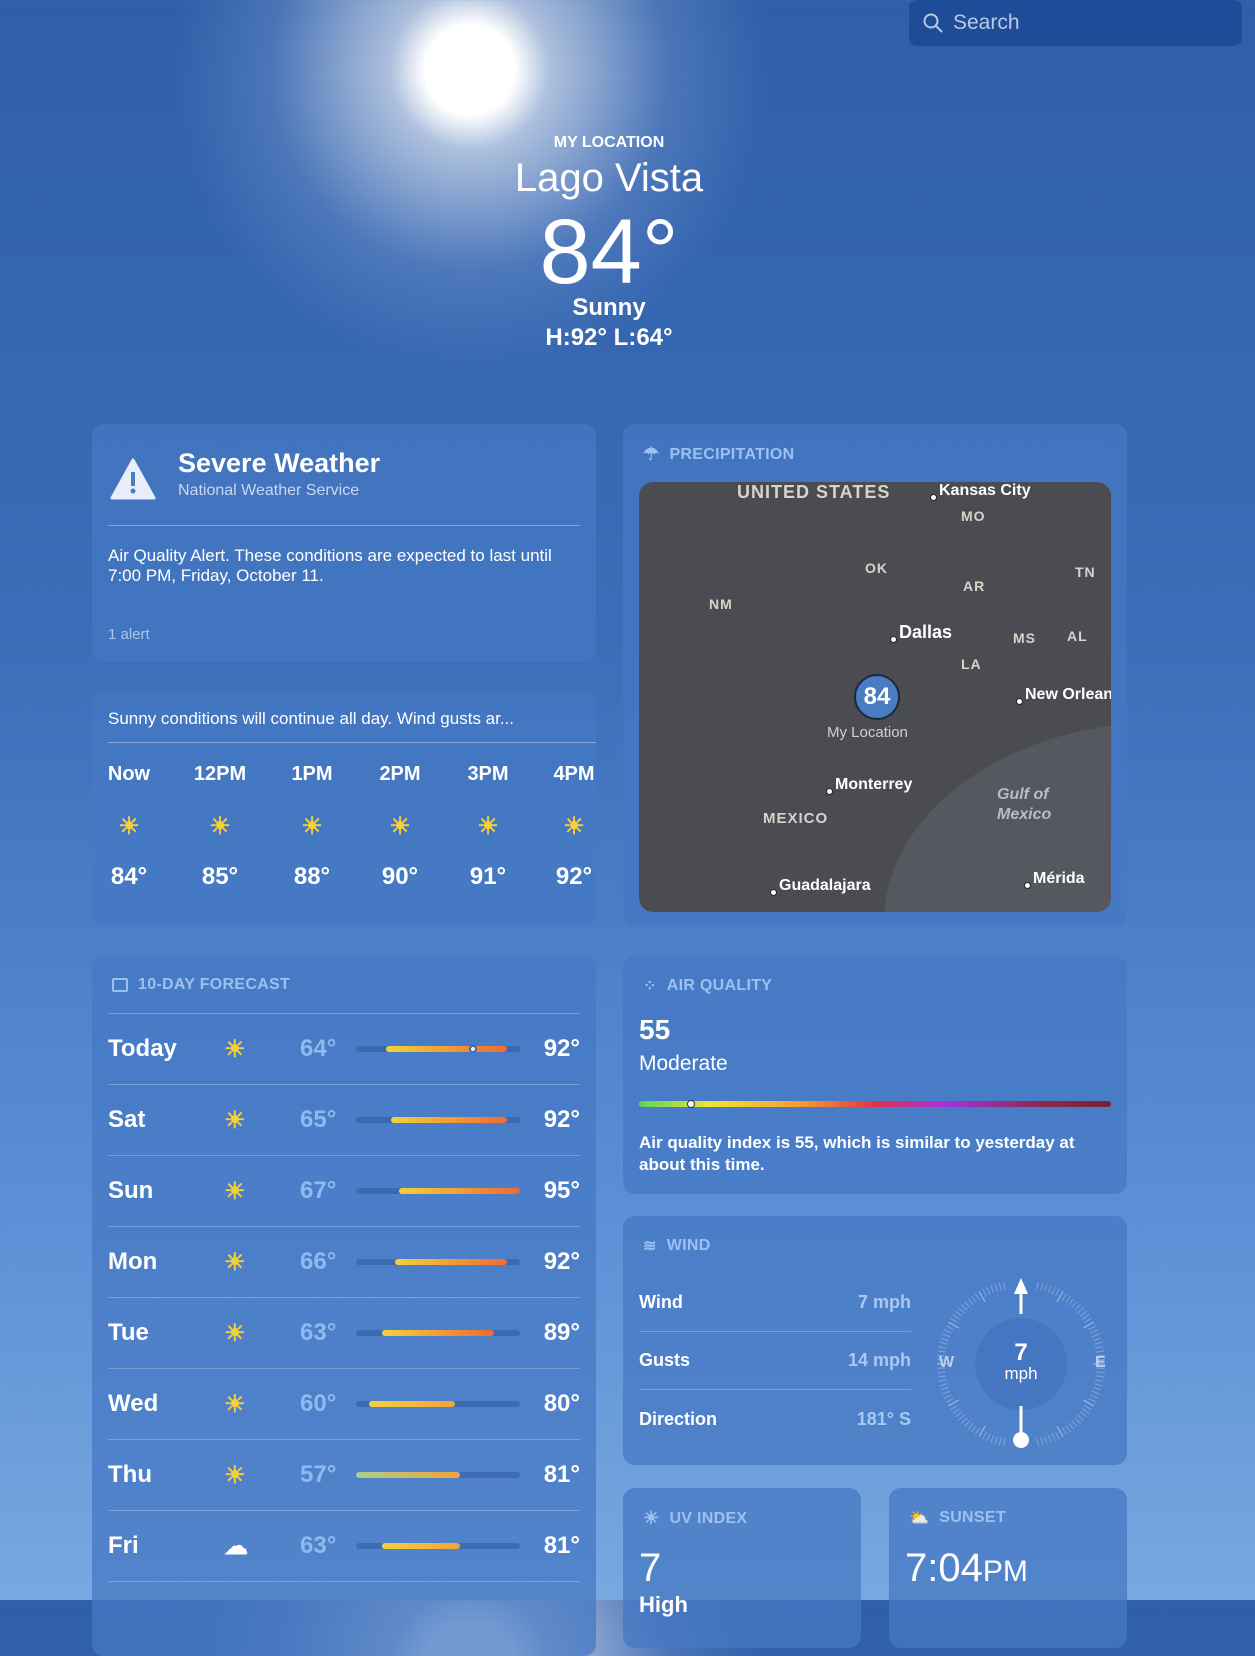 This screenshot has width=1255, height=1656. I want to click on high-temp: 95°, so click(562, 1191).